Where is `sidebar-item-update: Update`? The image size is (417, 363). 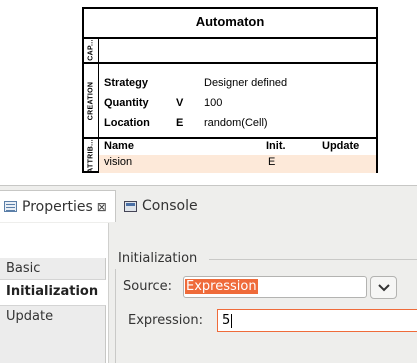 sidebar-item-update: Update is located at coordinates (53, 316).